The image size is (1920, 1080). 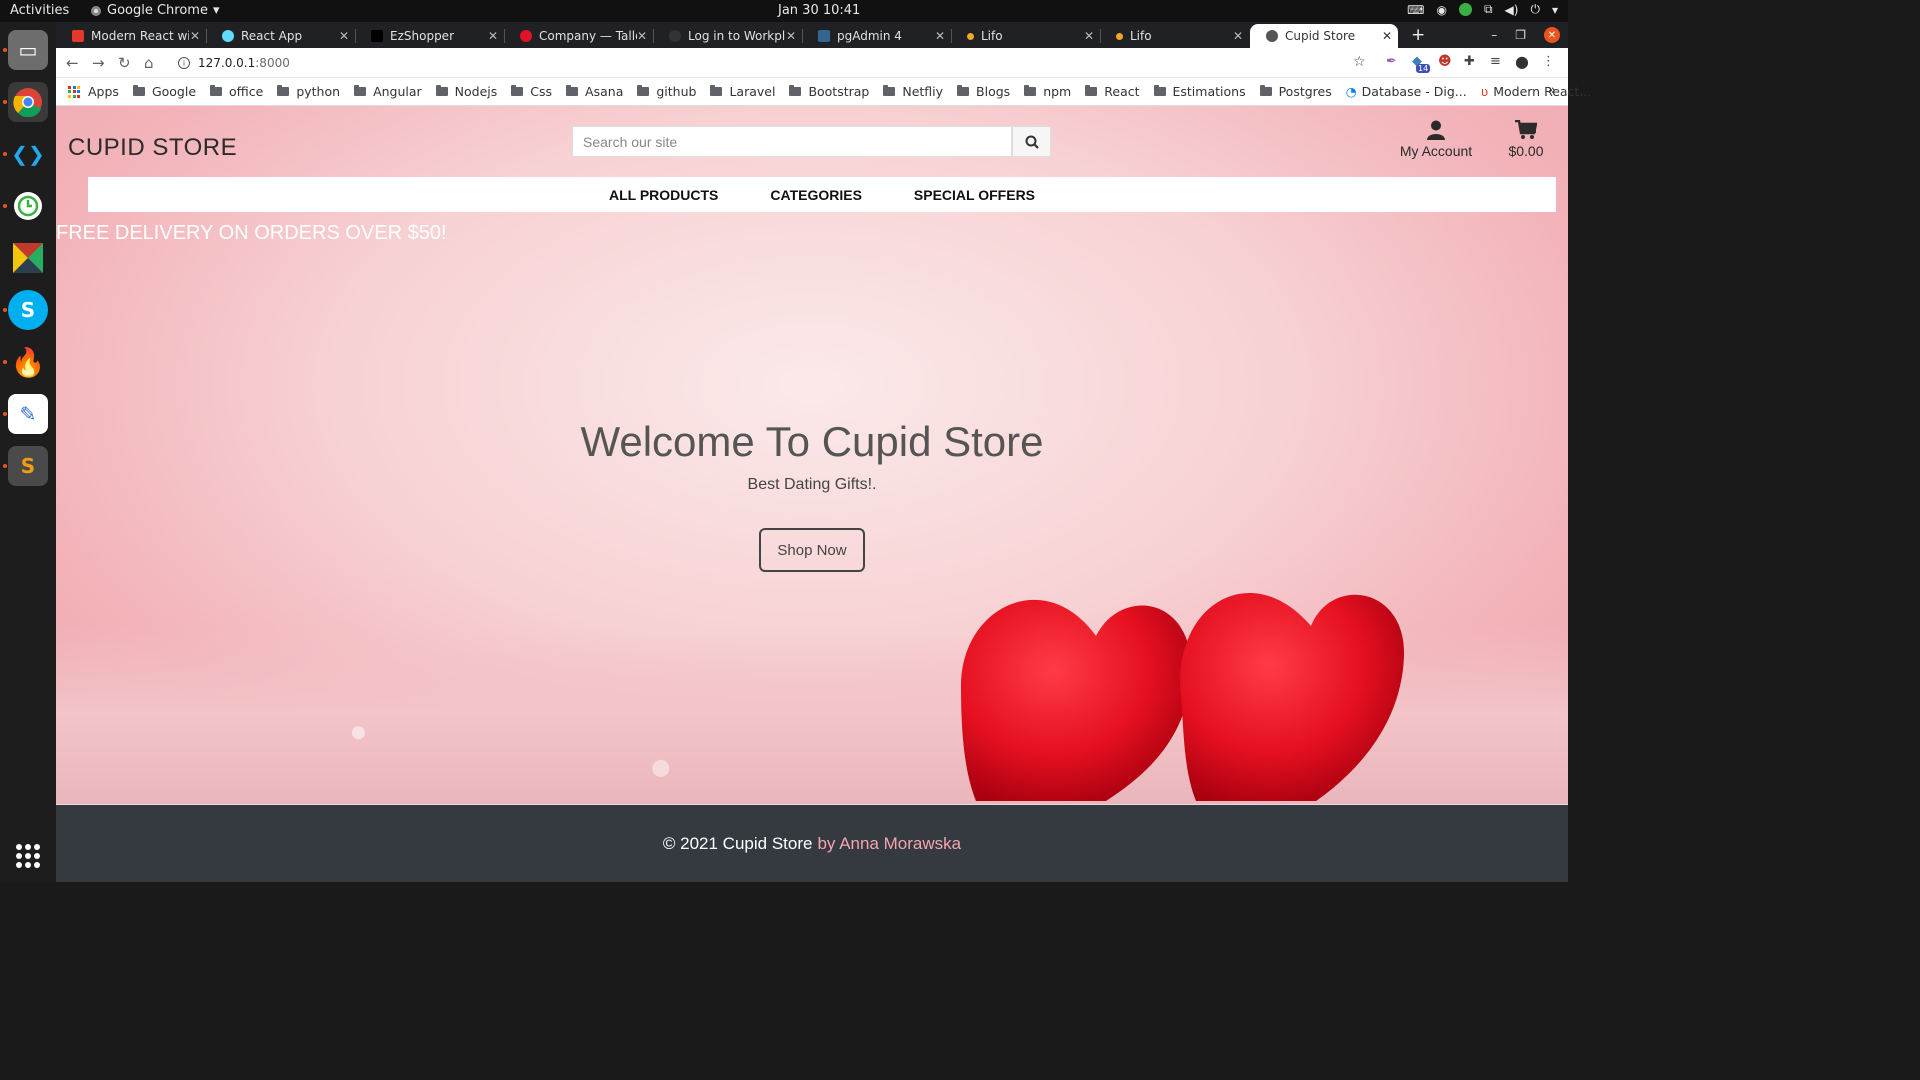 I want to click on url-port: :8000, so click(x=272, y=63).